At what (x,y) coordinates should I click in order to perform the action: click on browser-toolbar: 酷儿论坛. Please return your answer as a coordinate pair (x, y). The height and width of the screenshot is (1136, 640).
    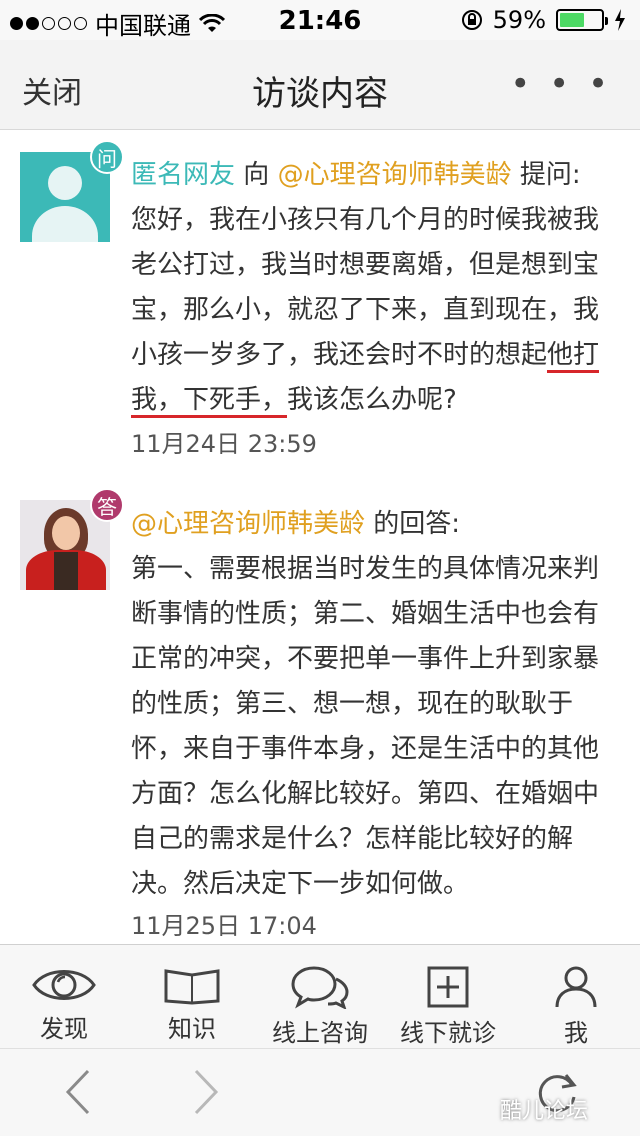
    Looking at the image, I should click on (320, 1092).